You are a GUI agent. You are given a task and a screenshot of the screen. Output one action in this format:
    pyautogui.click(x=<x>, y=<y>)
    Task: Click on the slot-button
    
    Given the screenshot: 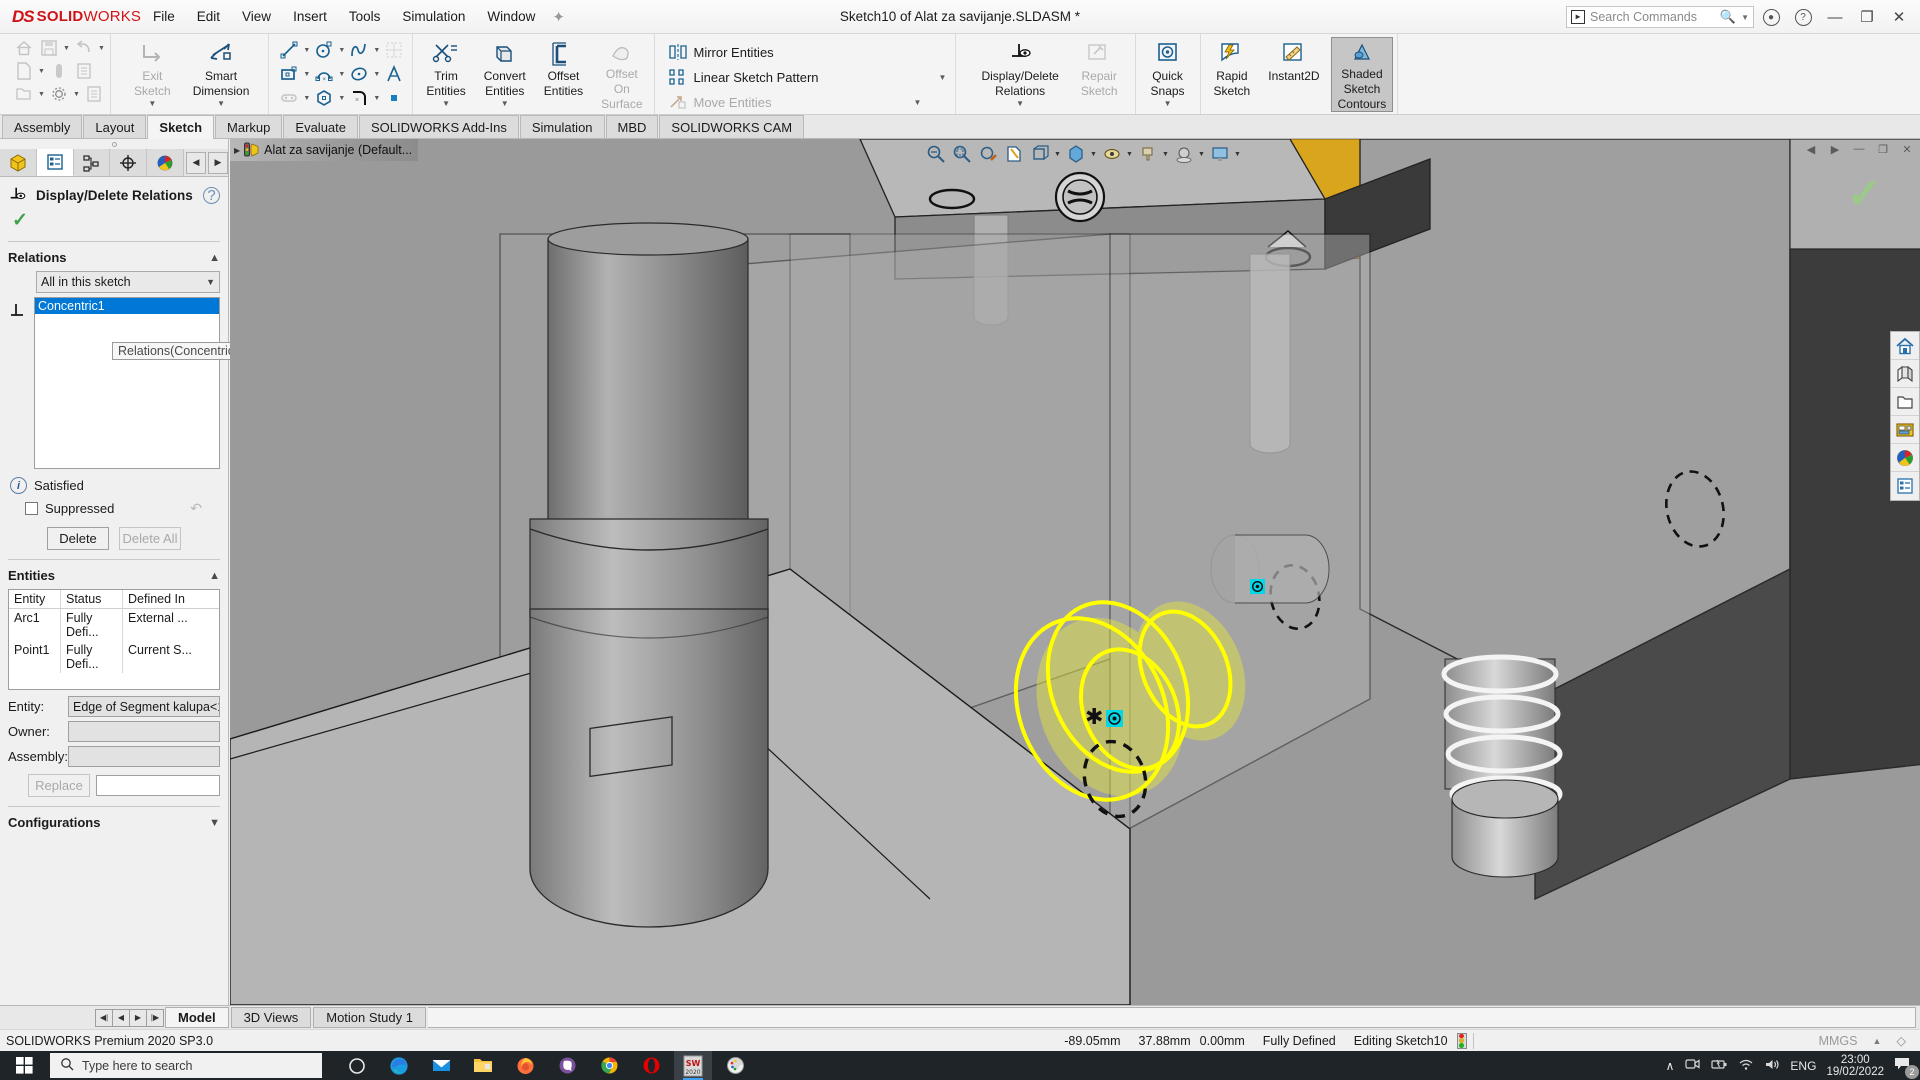 What is the action you would take?
    pyautogui.click(x=289, y=98)
    